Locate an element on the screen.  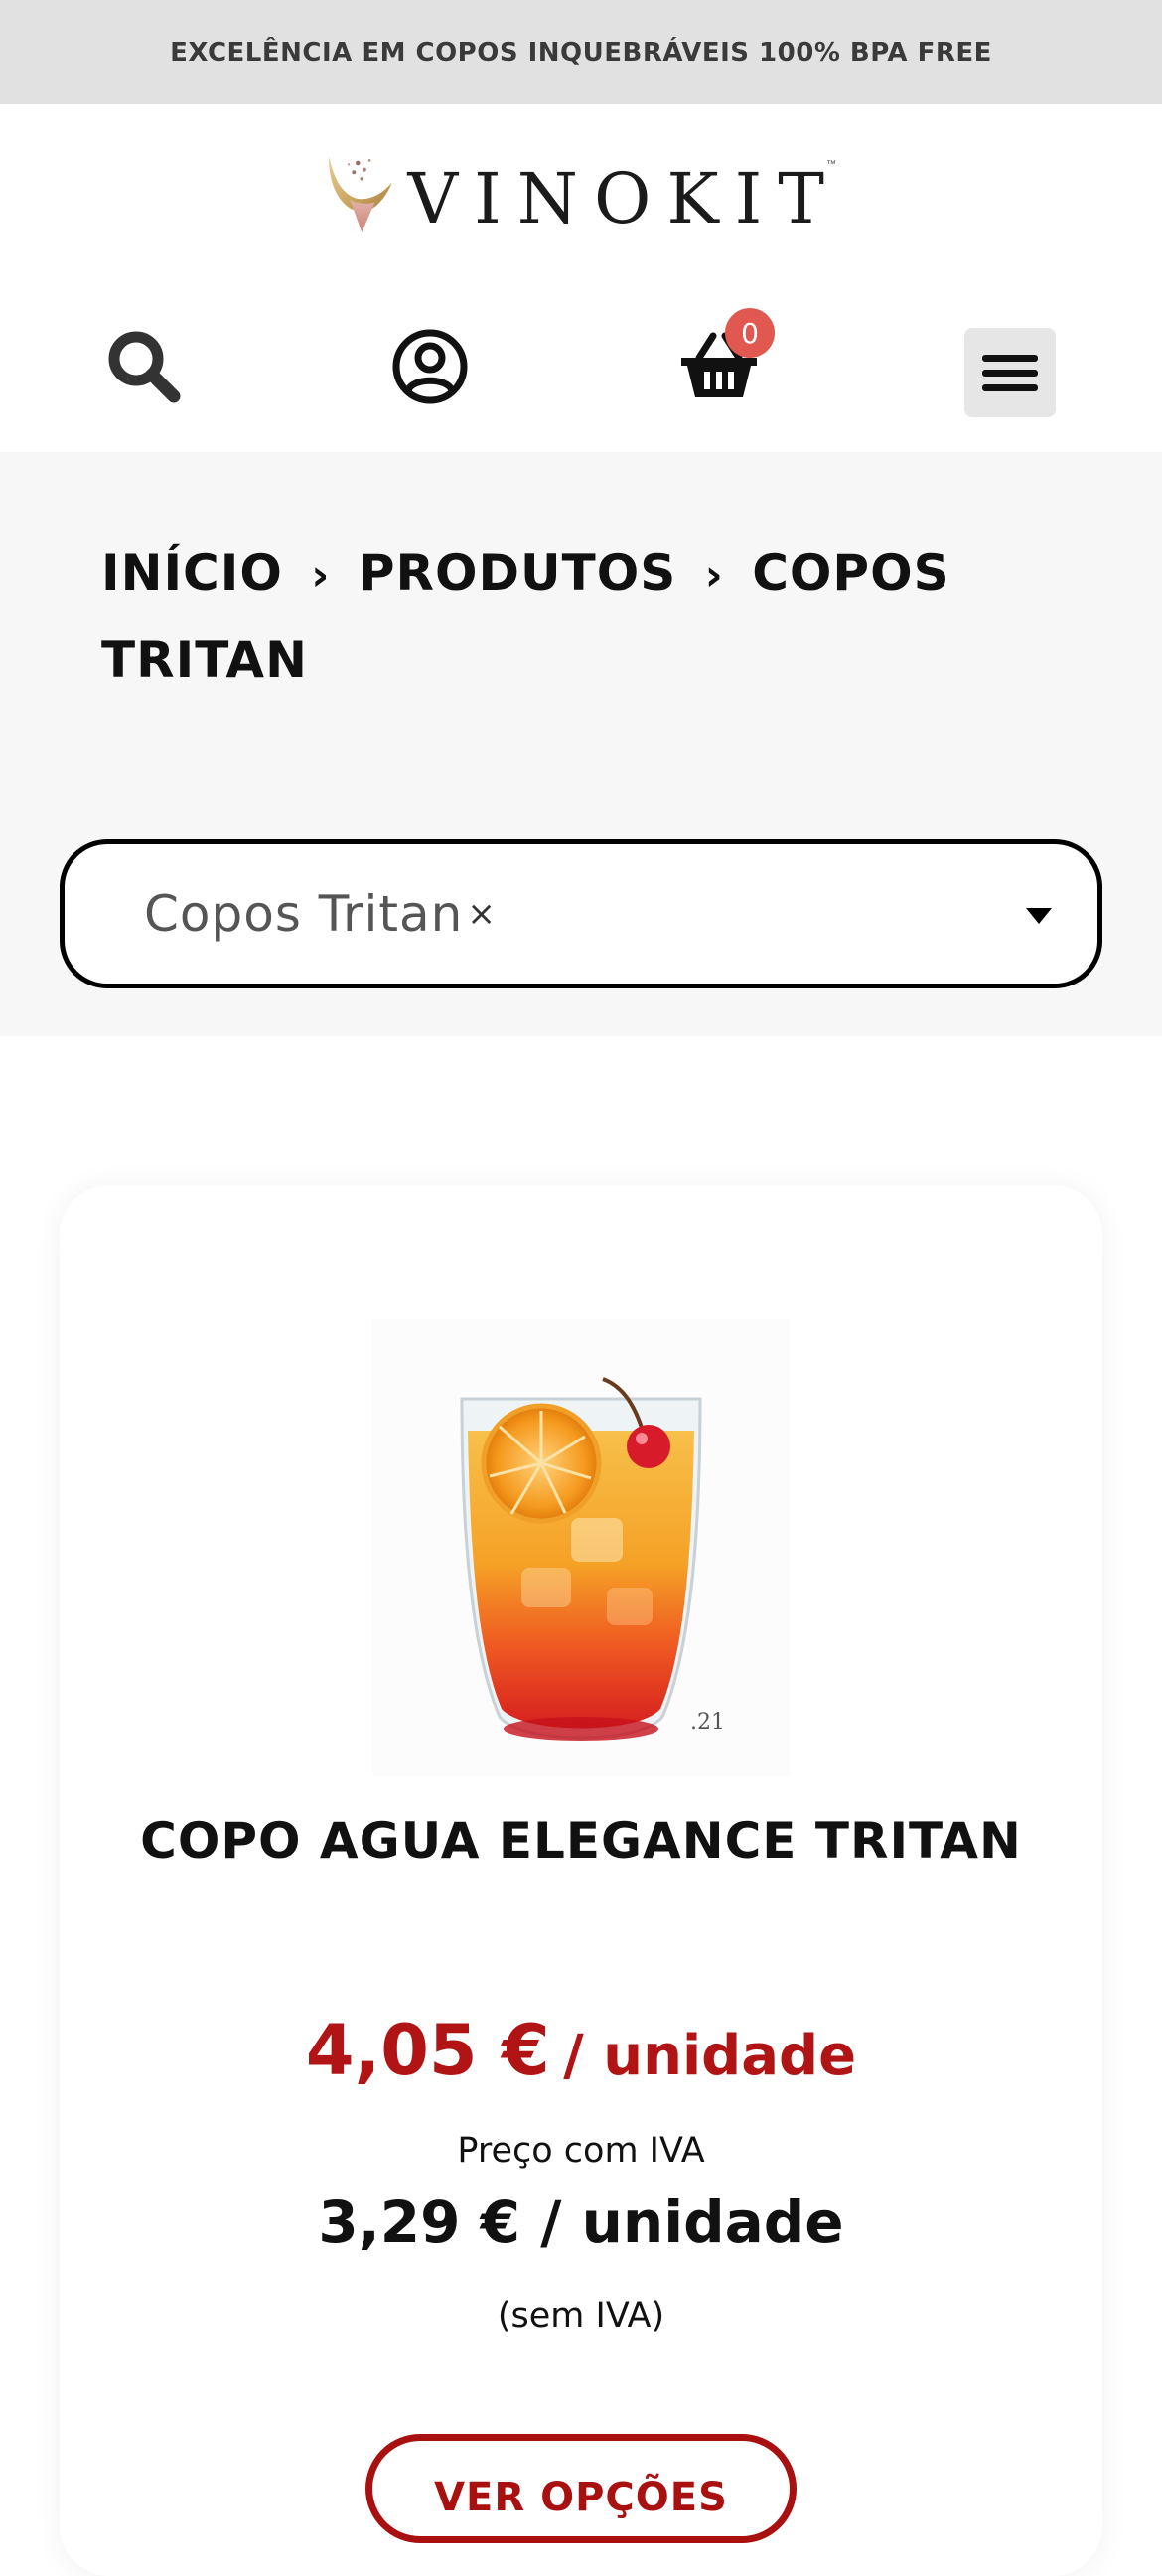
breadcrumb: INÍCIO › PRODUTOS › COPOS TRITAN is located at coordinates (548, 616).